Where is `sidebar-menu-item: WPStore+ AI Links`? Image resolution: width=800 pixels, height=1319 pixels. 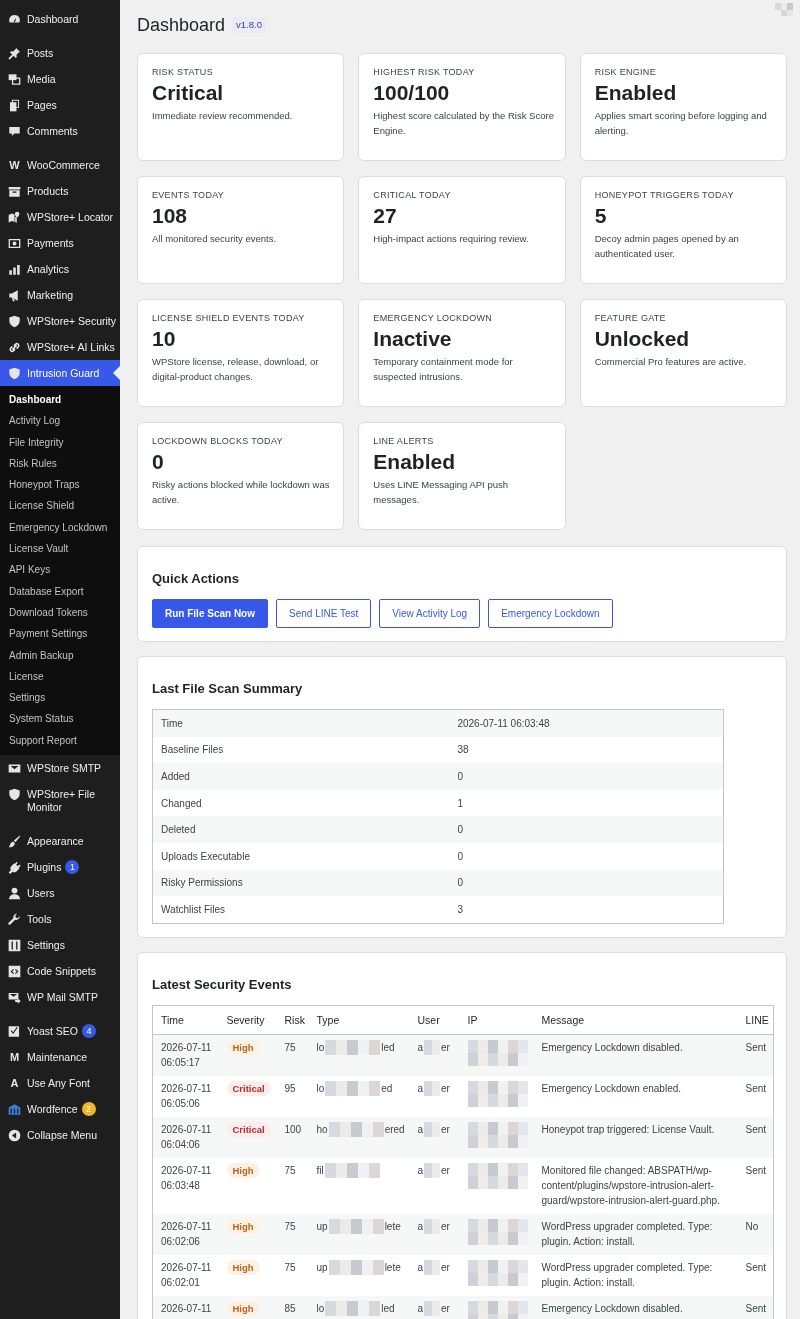 sidebar-menu-item: WPStore+ AI Links is located at coordinates (58, 347).